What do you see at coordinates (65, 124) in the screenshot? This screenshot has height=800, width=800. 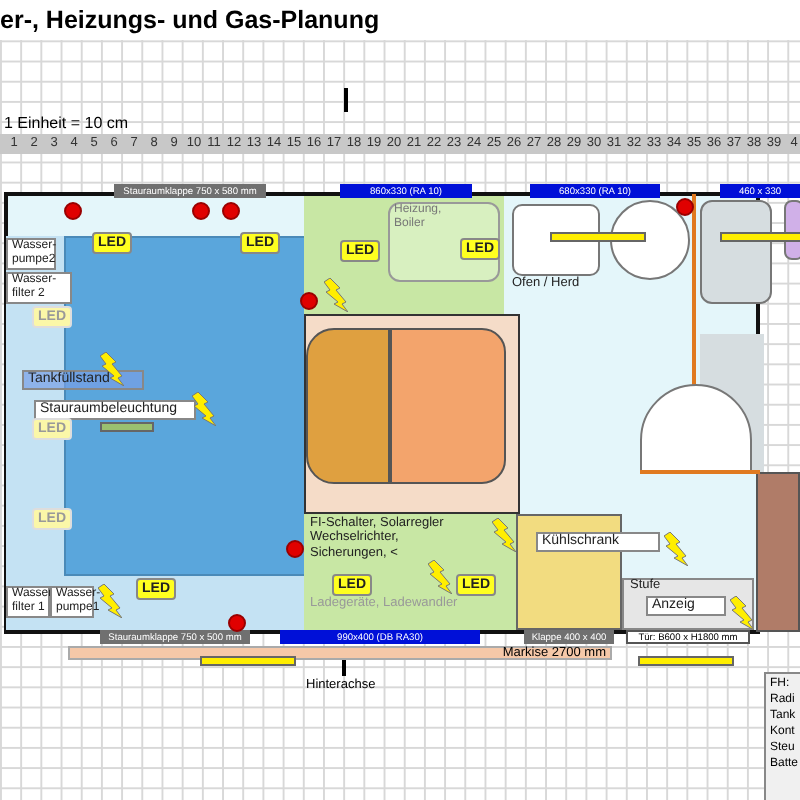 I see `scale-note: 1 Einheit = 10 cm` at bounding box center [65, 124].